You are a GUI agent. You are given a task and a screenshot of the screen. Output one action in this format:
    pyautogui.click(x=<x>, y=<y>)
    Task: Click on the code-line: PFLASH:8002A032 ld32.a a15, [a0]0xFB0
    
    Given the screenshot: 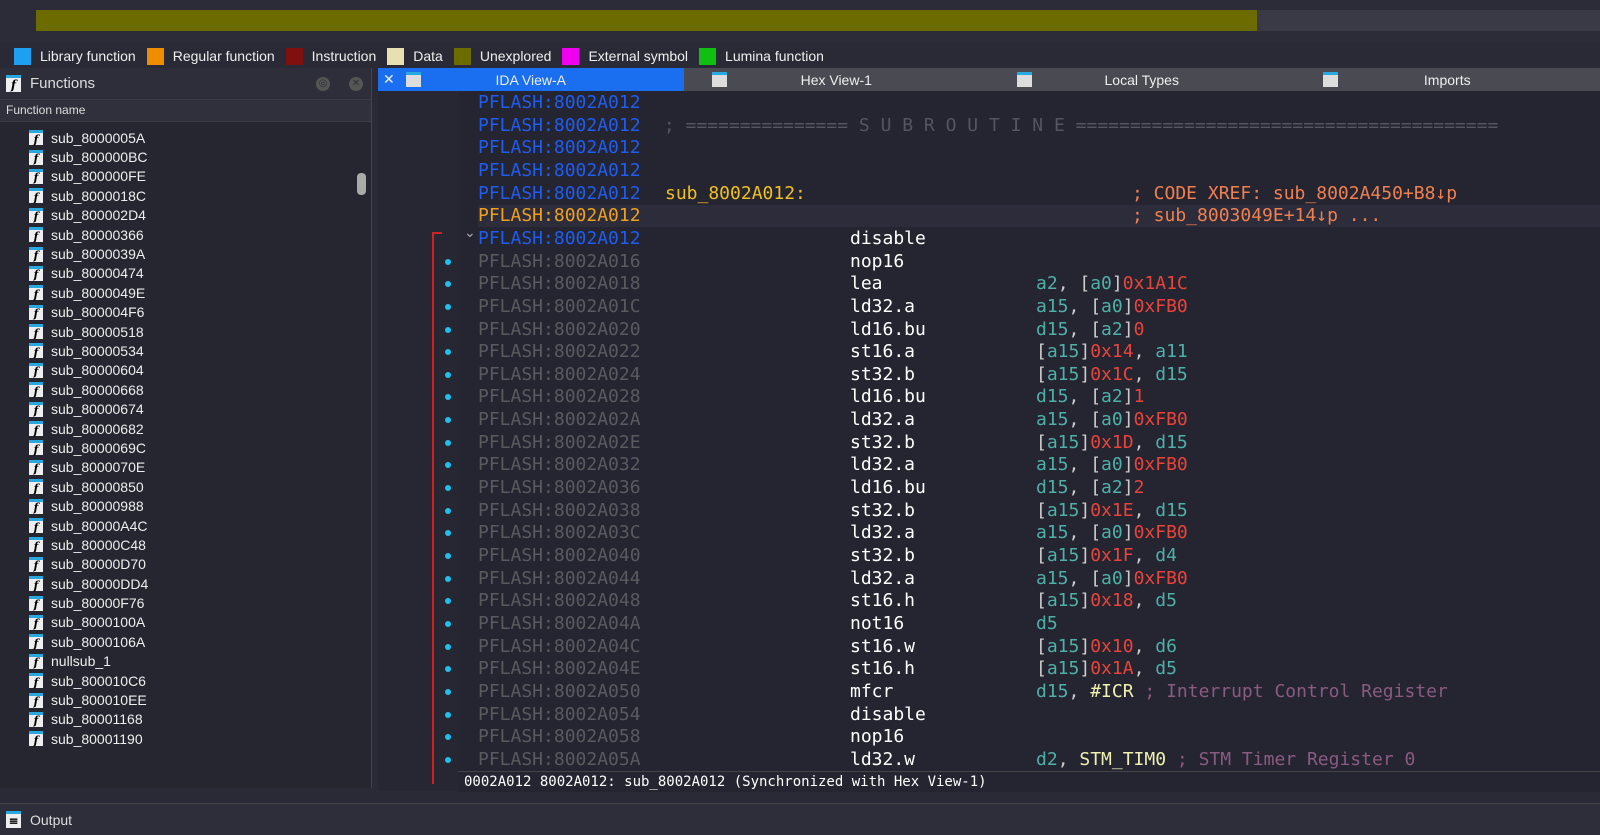 What is the action you would take?
    pyautogui.click(x=1039, y=465)
    